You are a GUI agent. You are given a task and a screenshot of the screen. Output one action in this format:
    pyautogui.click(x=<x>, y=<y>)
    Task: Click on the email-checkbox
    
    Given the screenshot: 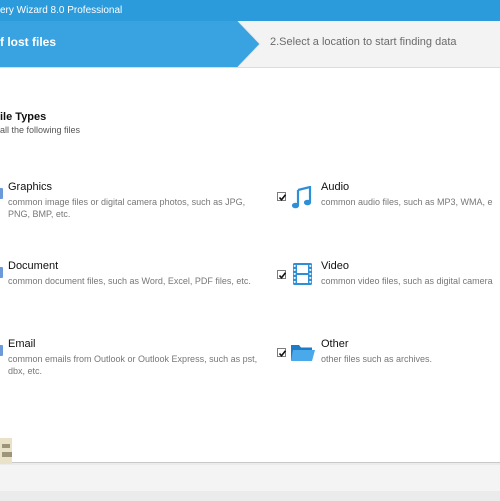 What is the action you would take?
    pyautogui.click(x=1, y=350)
    